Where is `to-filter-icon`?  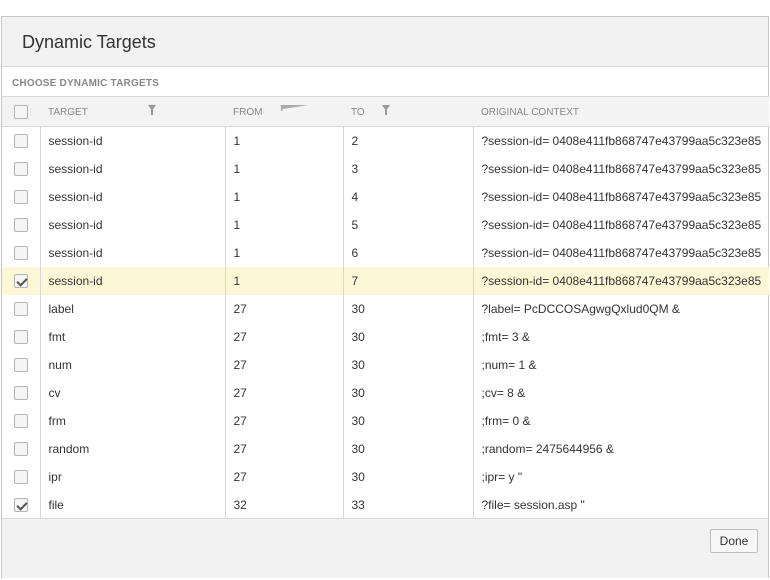
to-filter-icon is located at coordinates (386, 110).